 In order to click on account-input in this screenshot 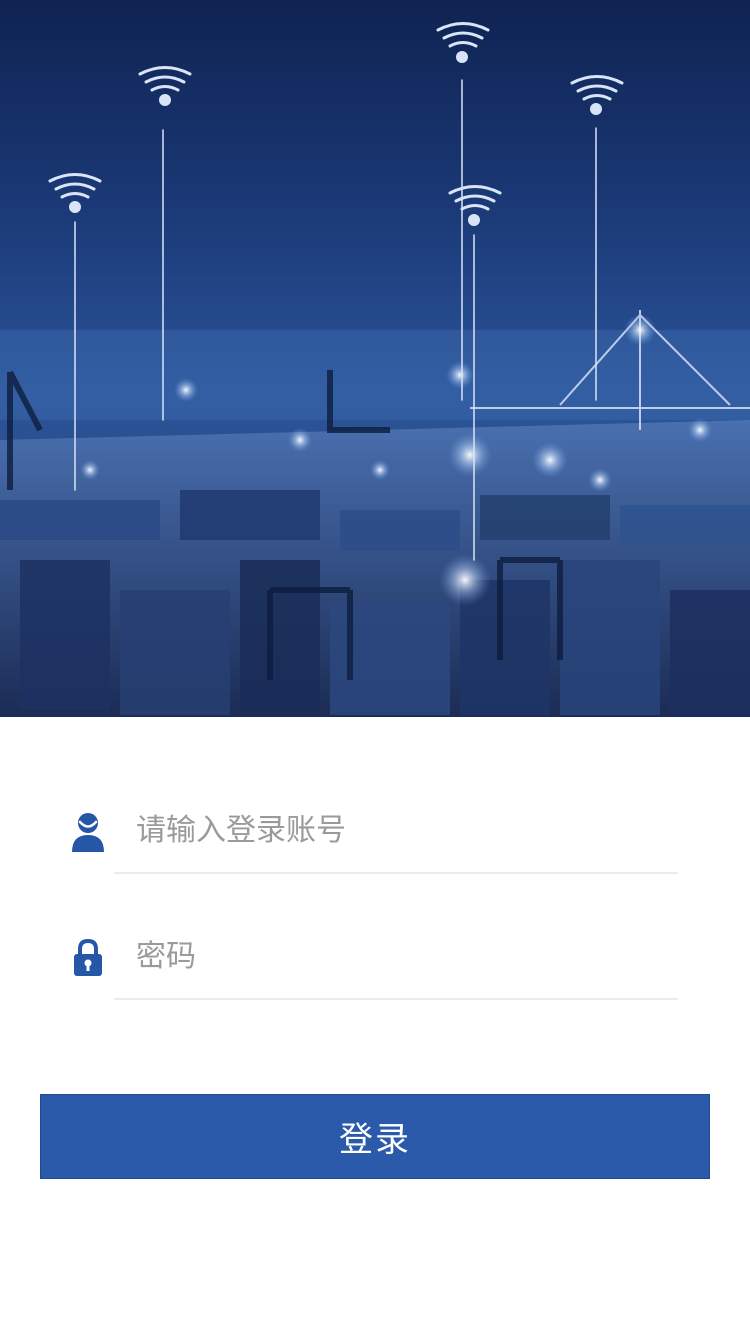, I will do `click(401, 830)`.